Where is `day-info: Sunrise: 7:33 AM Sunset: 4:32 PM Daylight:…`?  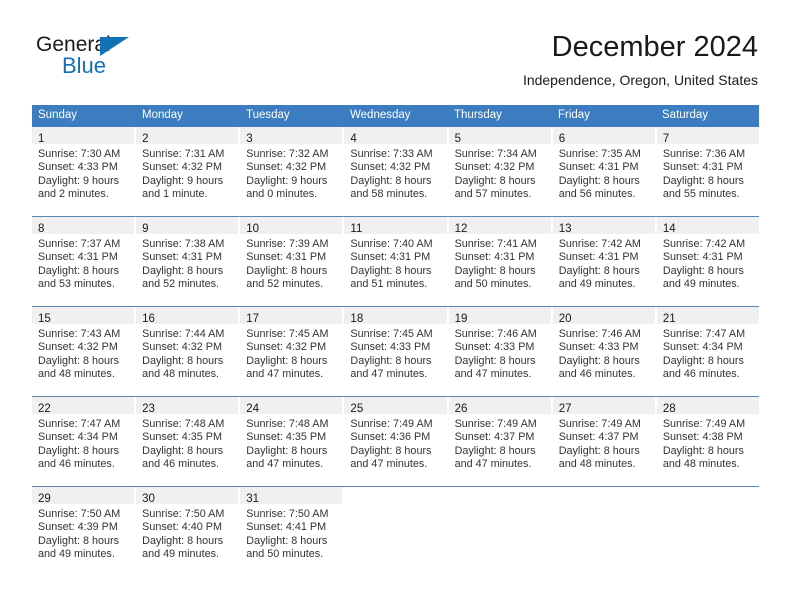 day-info: Sunrise: 7:33 AM Sunset: 4:32 PM Daylight:… is located at coordinates (395, 173).